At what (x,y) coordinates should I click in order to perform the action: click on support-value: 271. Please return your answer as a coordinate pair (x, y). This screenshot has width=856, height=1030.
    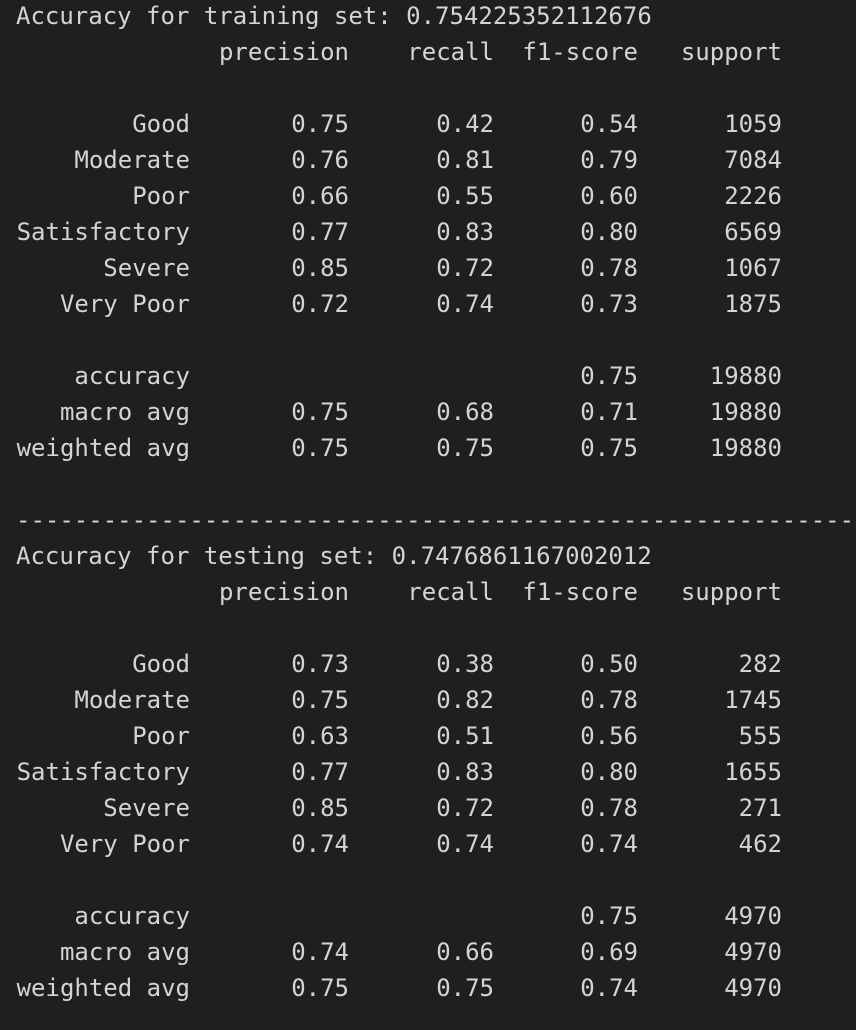
    Looking at the image, I should click on (760, 808).